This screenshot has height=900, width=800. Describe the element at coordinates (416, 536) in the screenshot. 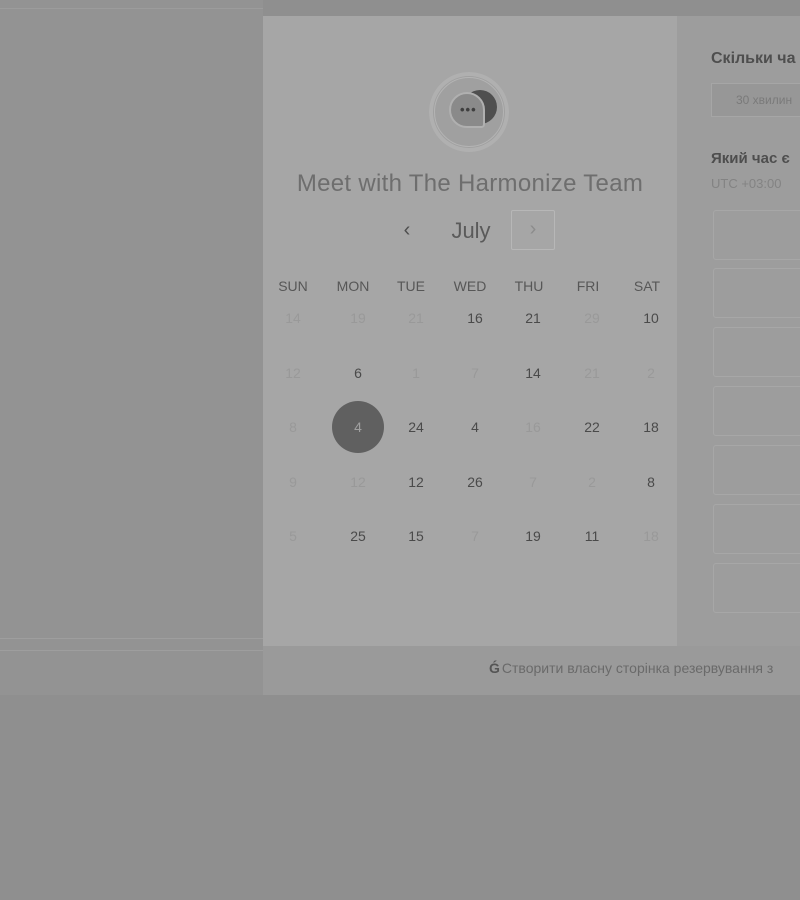

I see `calendar-day: 15` at that location.